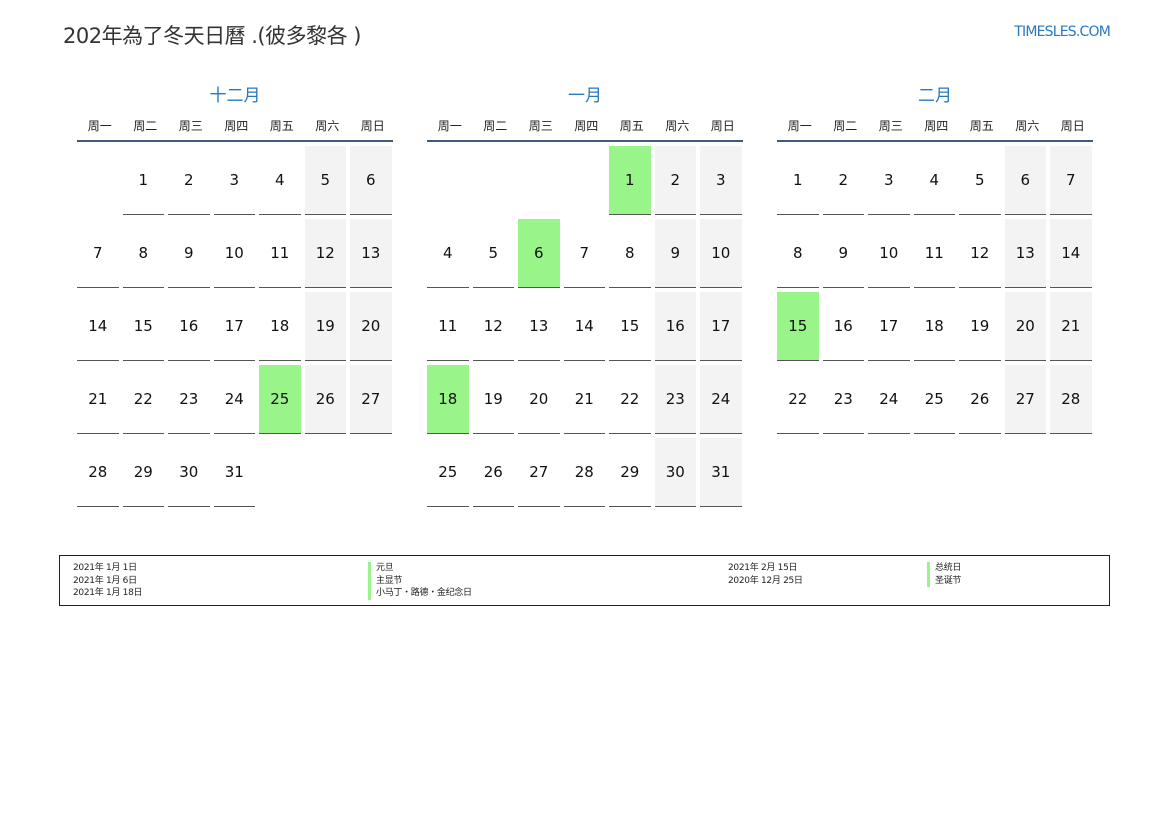  What do you see at coordinates (944, 574) in the screenshot?
I see `legend-names-right: 总统日 圣诞节` at bounding box center [944, 574].